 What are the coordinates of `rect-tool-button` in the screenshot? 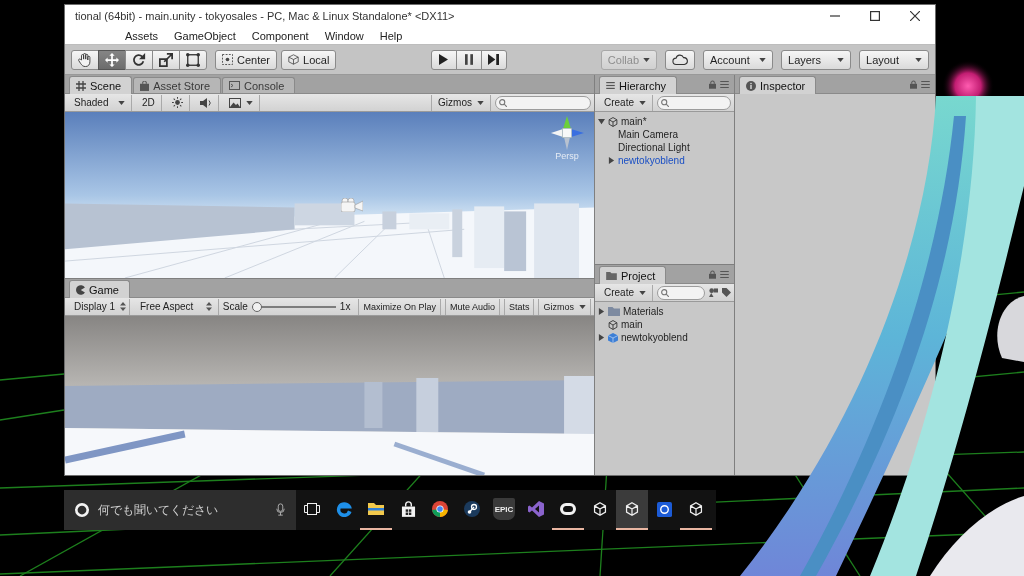 It's located at (193, 59).